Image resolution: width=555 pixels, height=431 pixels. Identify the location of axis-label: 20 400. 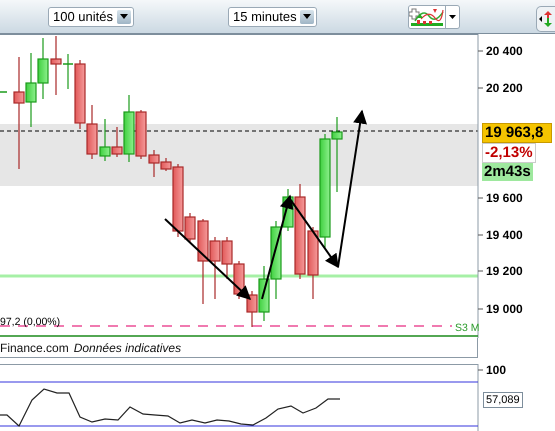
(504, 51).